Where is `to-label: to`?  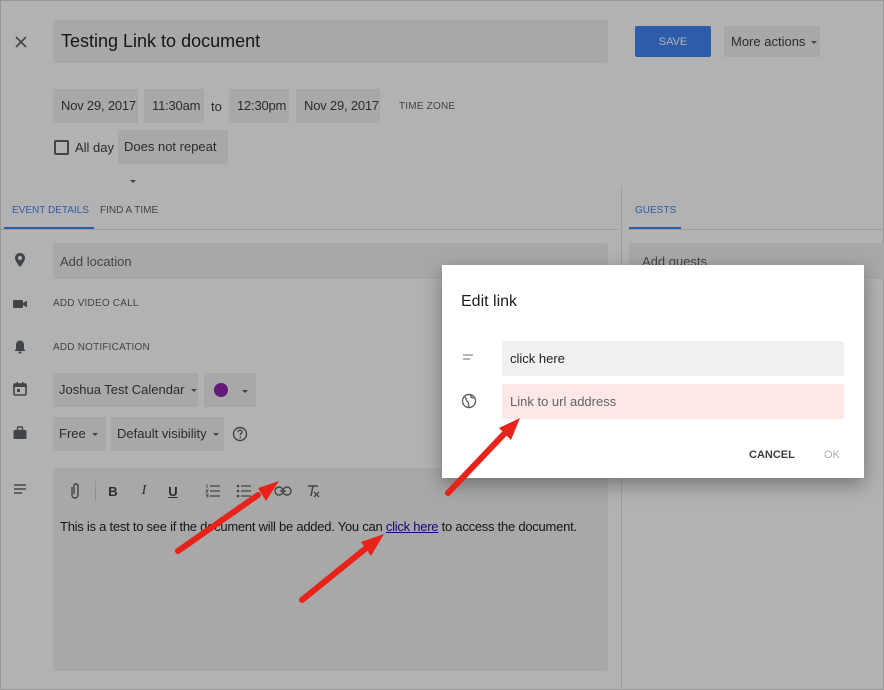 to-label: to is located at coordinates (216, 106).